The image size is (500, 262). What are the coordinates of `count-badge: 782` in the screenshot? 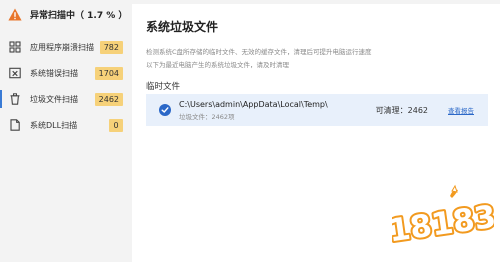 It's located at (111, 47).